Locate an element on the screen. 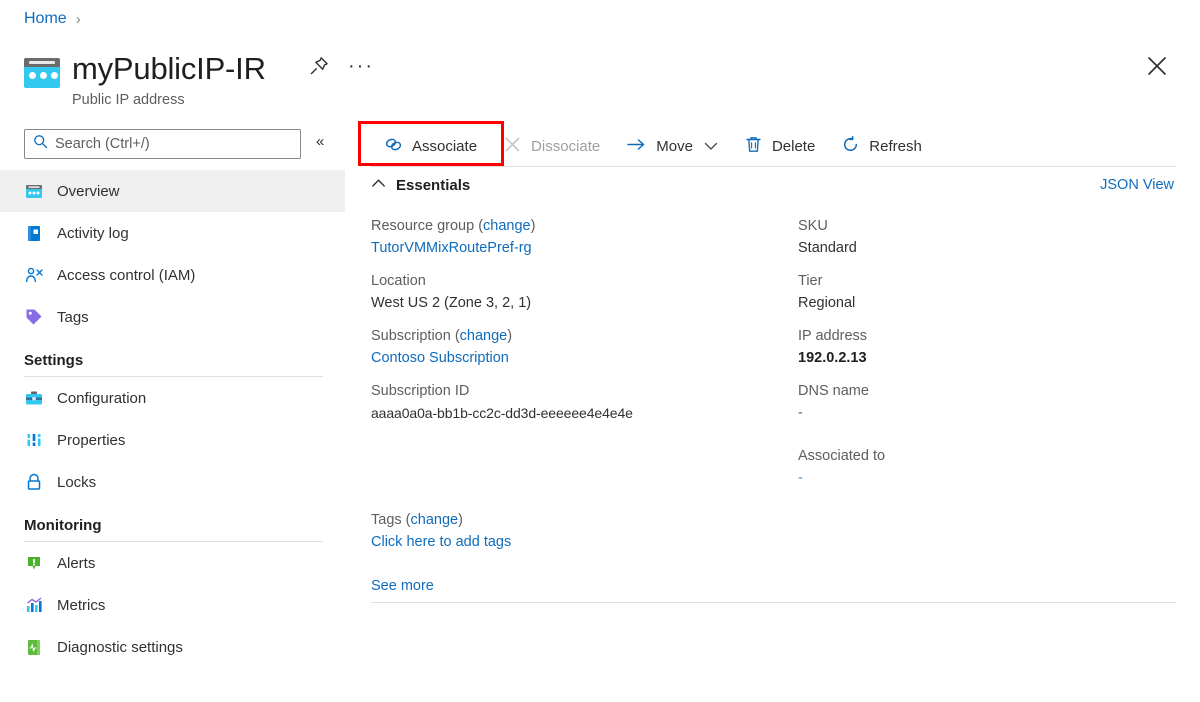 This screenshot has width=1200, height=702. x-icon is located at coordinates (512, 146).